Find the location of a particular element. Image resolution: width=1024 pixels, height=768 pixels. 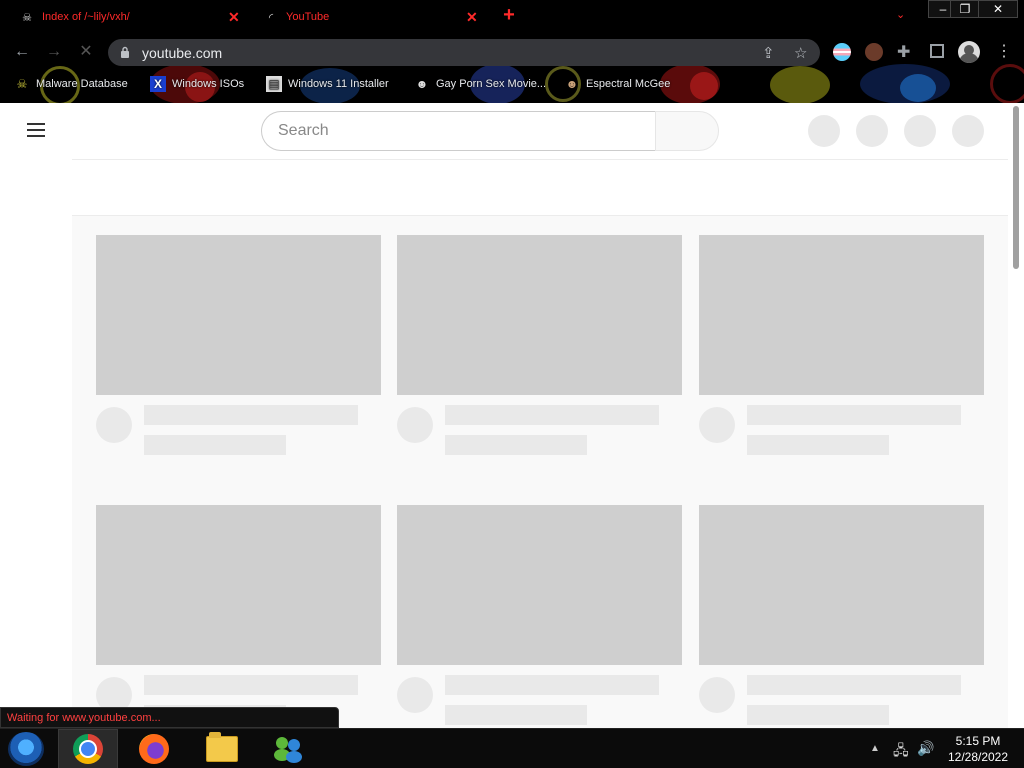

page-scrollbar is located at coordinates (1016, 415).